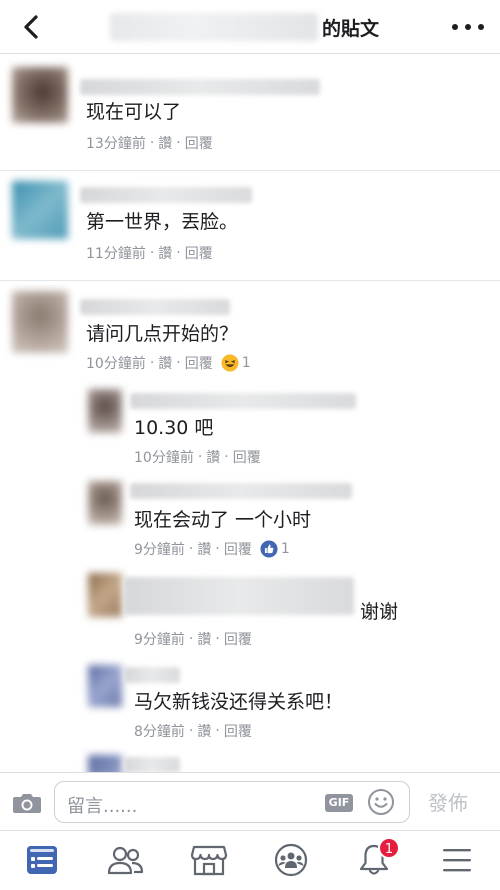  I want to click on comment-item: 请问几点开始的？ 10分鐘前 · 讚 · 回覆 1, so click(250, 331).